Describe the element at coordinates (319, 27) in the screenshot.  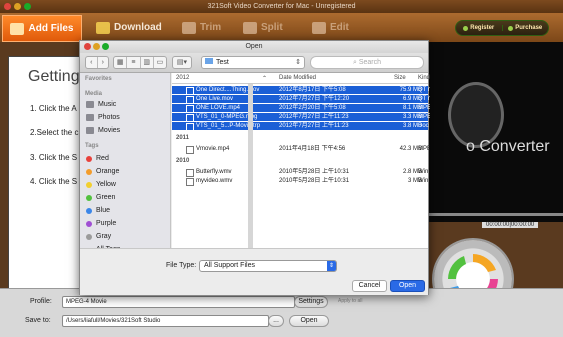
I see `edit-icon` at that location.